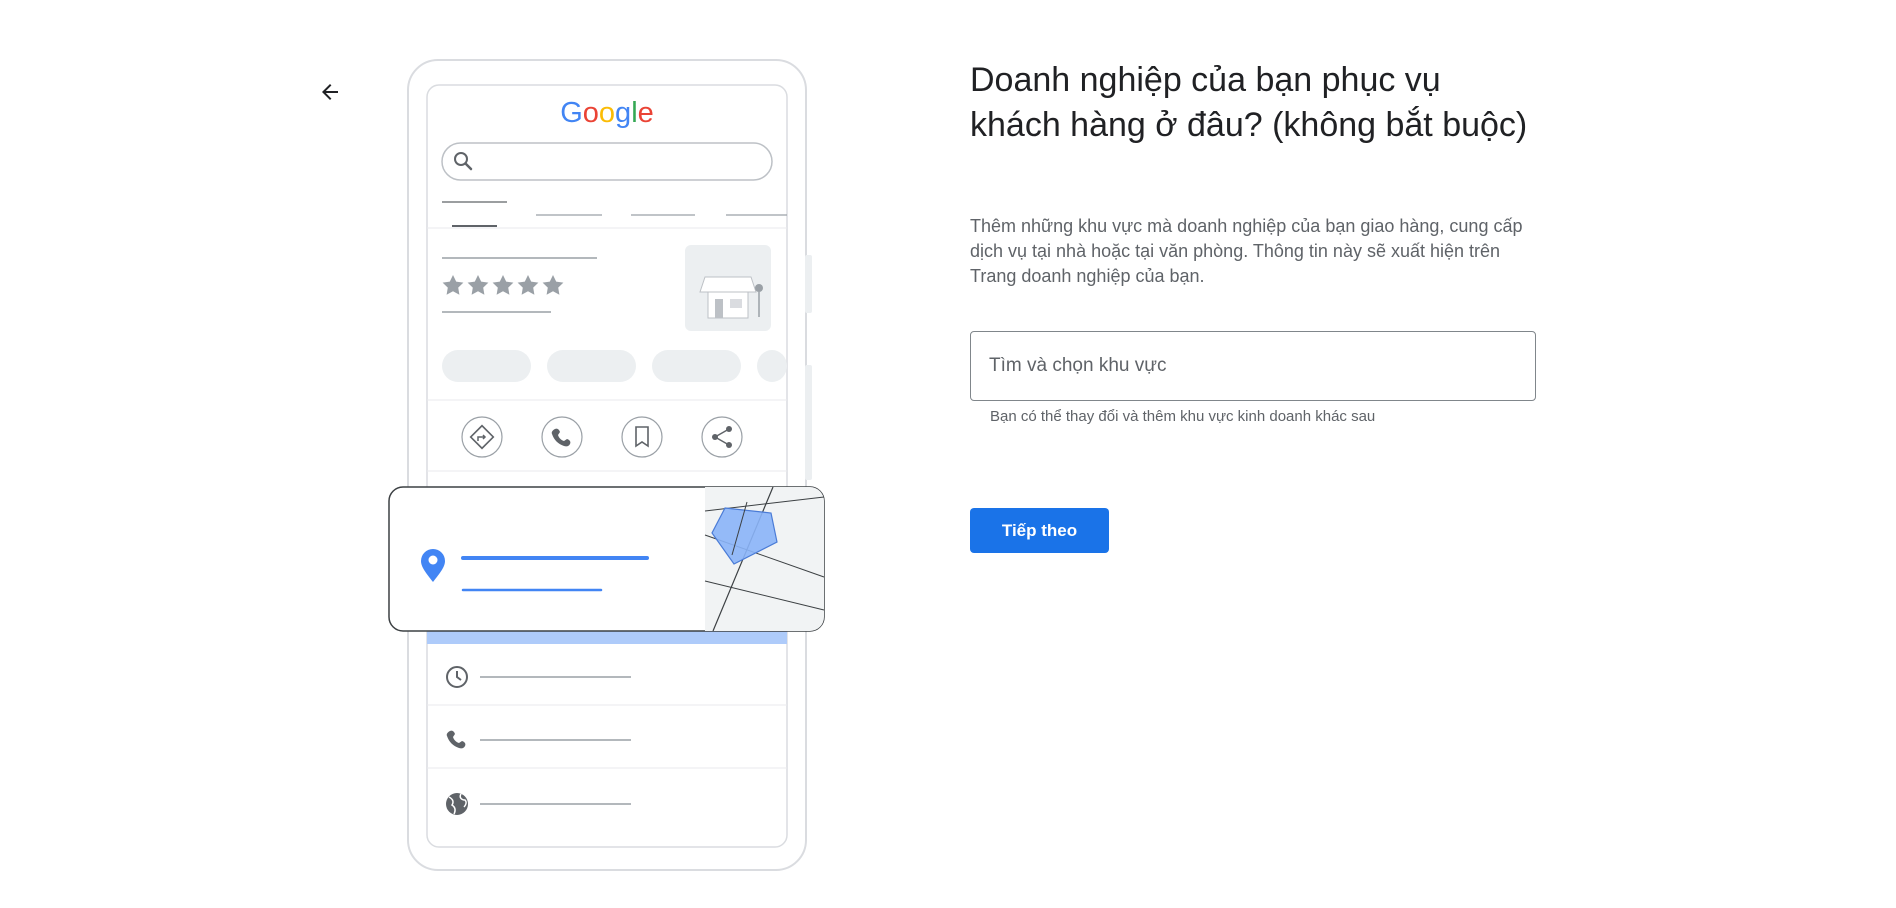 The height and width of the screenshot is (908, 1896). I want to click on next-button: Tiếp theo, so click(1039, 530).